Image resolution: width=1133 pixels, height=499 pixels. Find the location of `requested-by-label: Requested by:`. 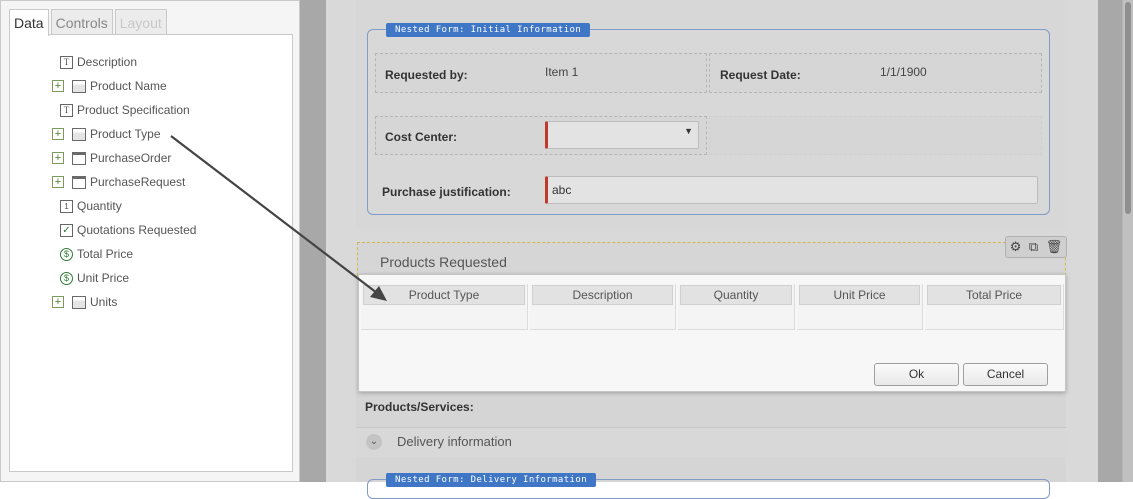

requested-by-label: Requested by: is located at coordinates (426, 75).